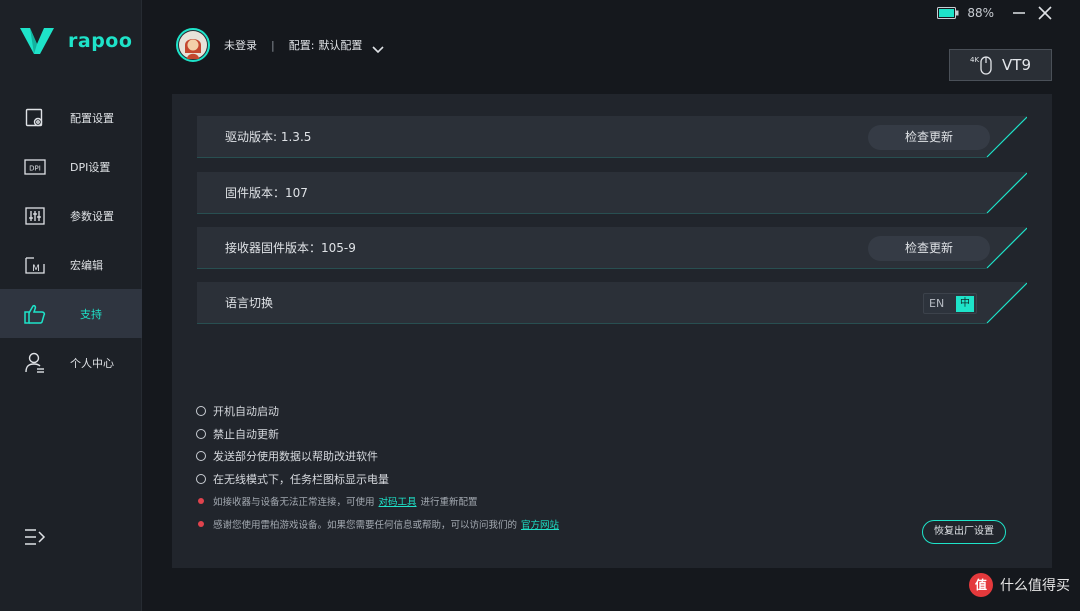 This screenshot has height=611, width=1080. What do you see at coordinates (290, 248) in the screenshot?
I see `receiver-firmware-label: 接收器固件版本：105-9` at bounding box center [290, 248].